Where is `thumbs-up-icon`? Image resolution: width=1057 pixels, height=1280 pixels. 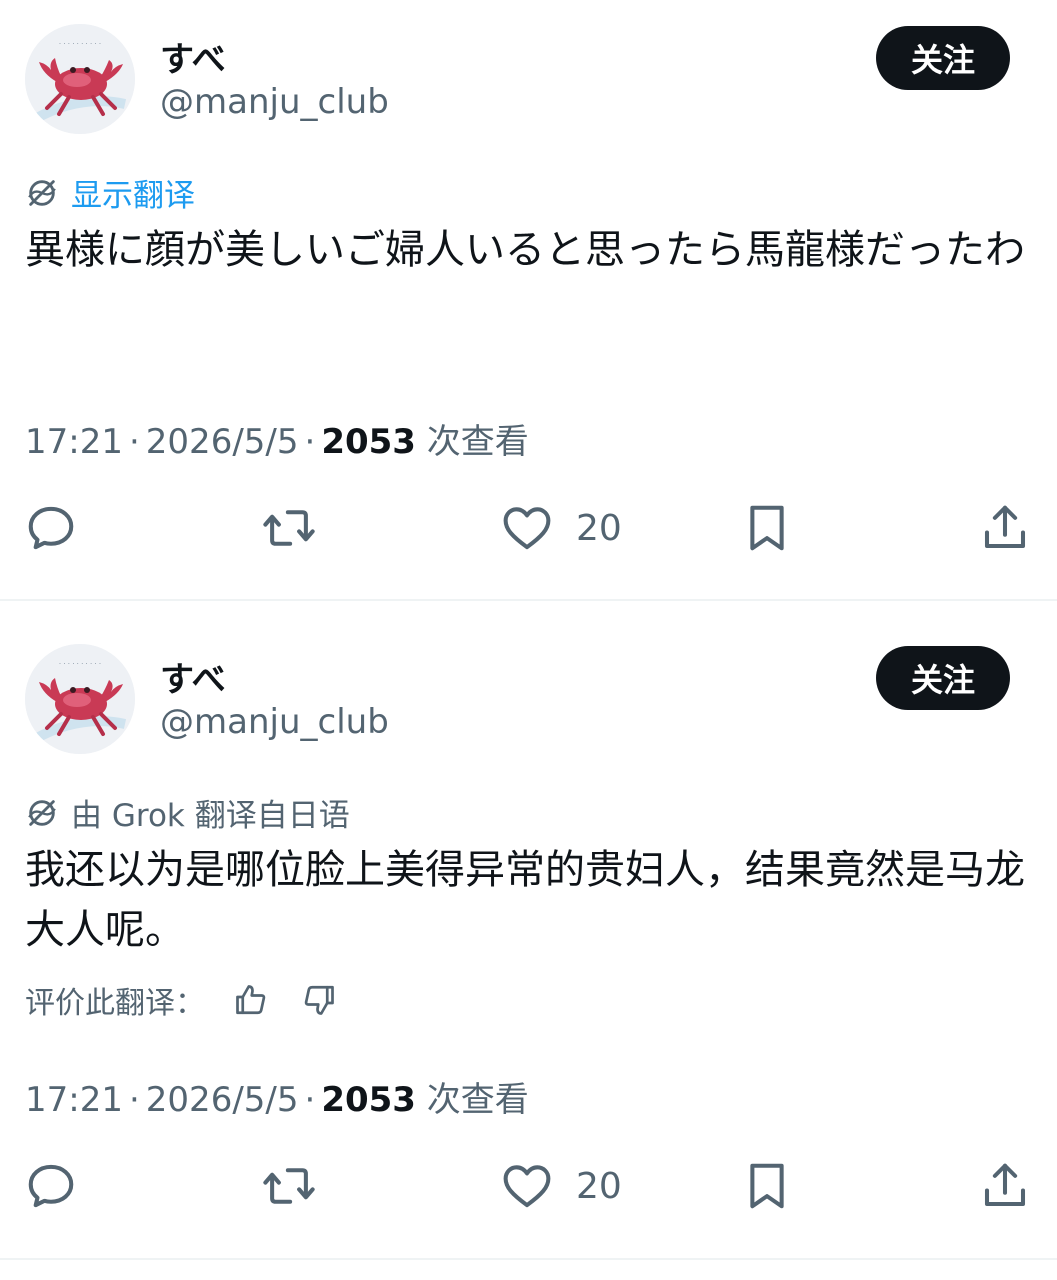
thumbs-up-icon is located at coordinates (251, 1000).